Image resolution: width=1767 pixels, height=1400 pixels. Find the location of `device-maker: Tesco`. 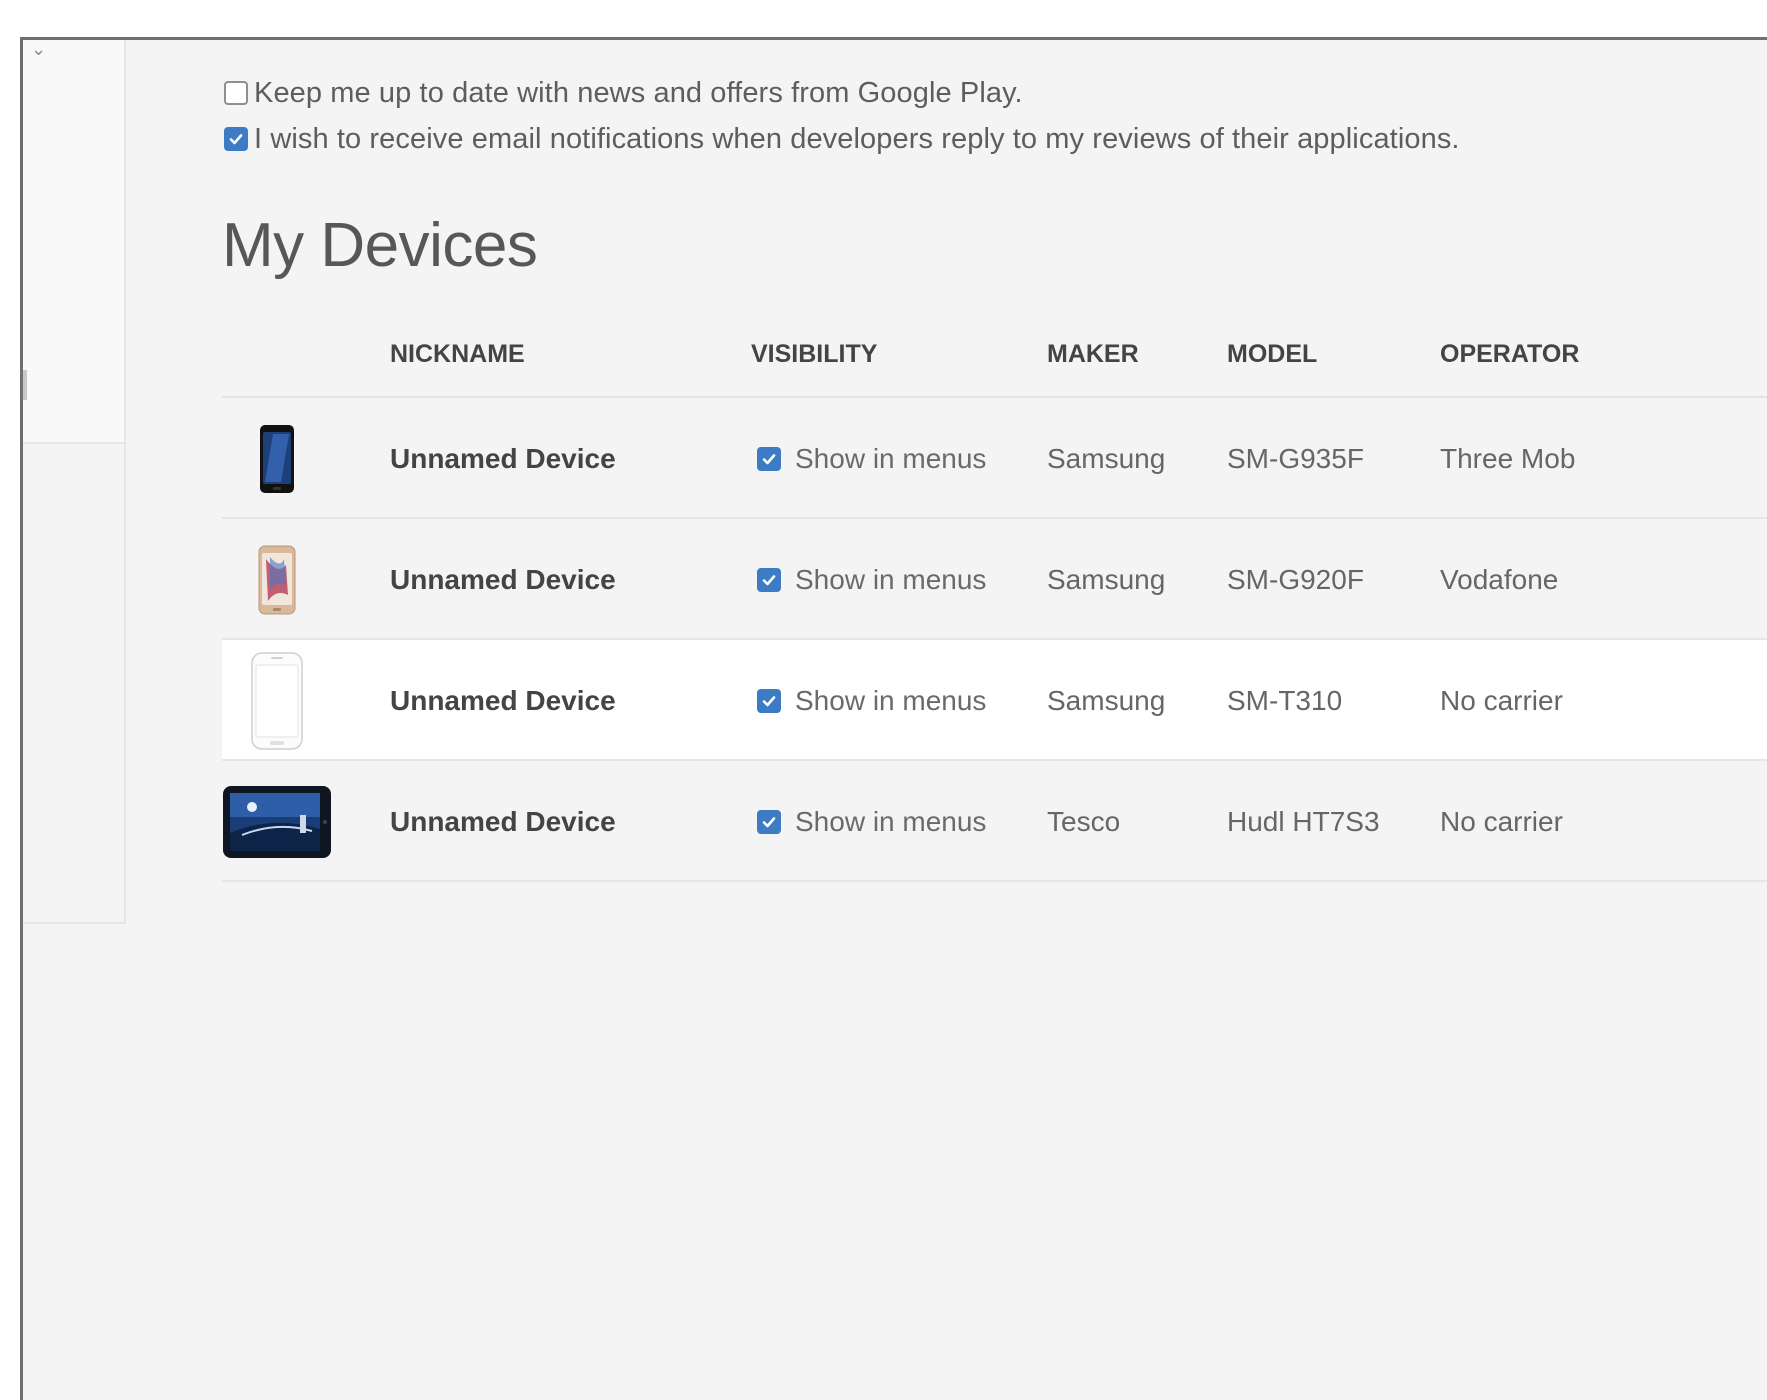

device-maker: Tesco is located at coordinates (1084, 821).